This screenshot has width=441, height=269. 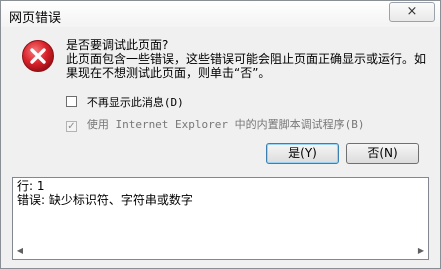 I want to click on error-message: 错误: 缺少标识符、字符串或数字, so click(x=105, y=200).